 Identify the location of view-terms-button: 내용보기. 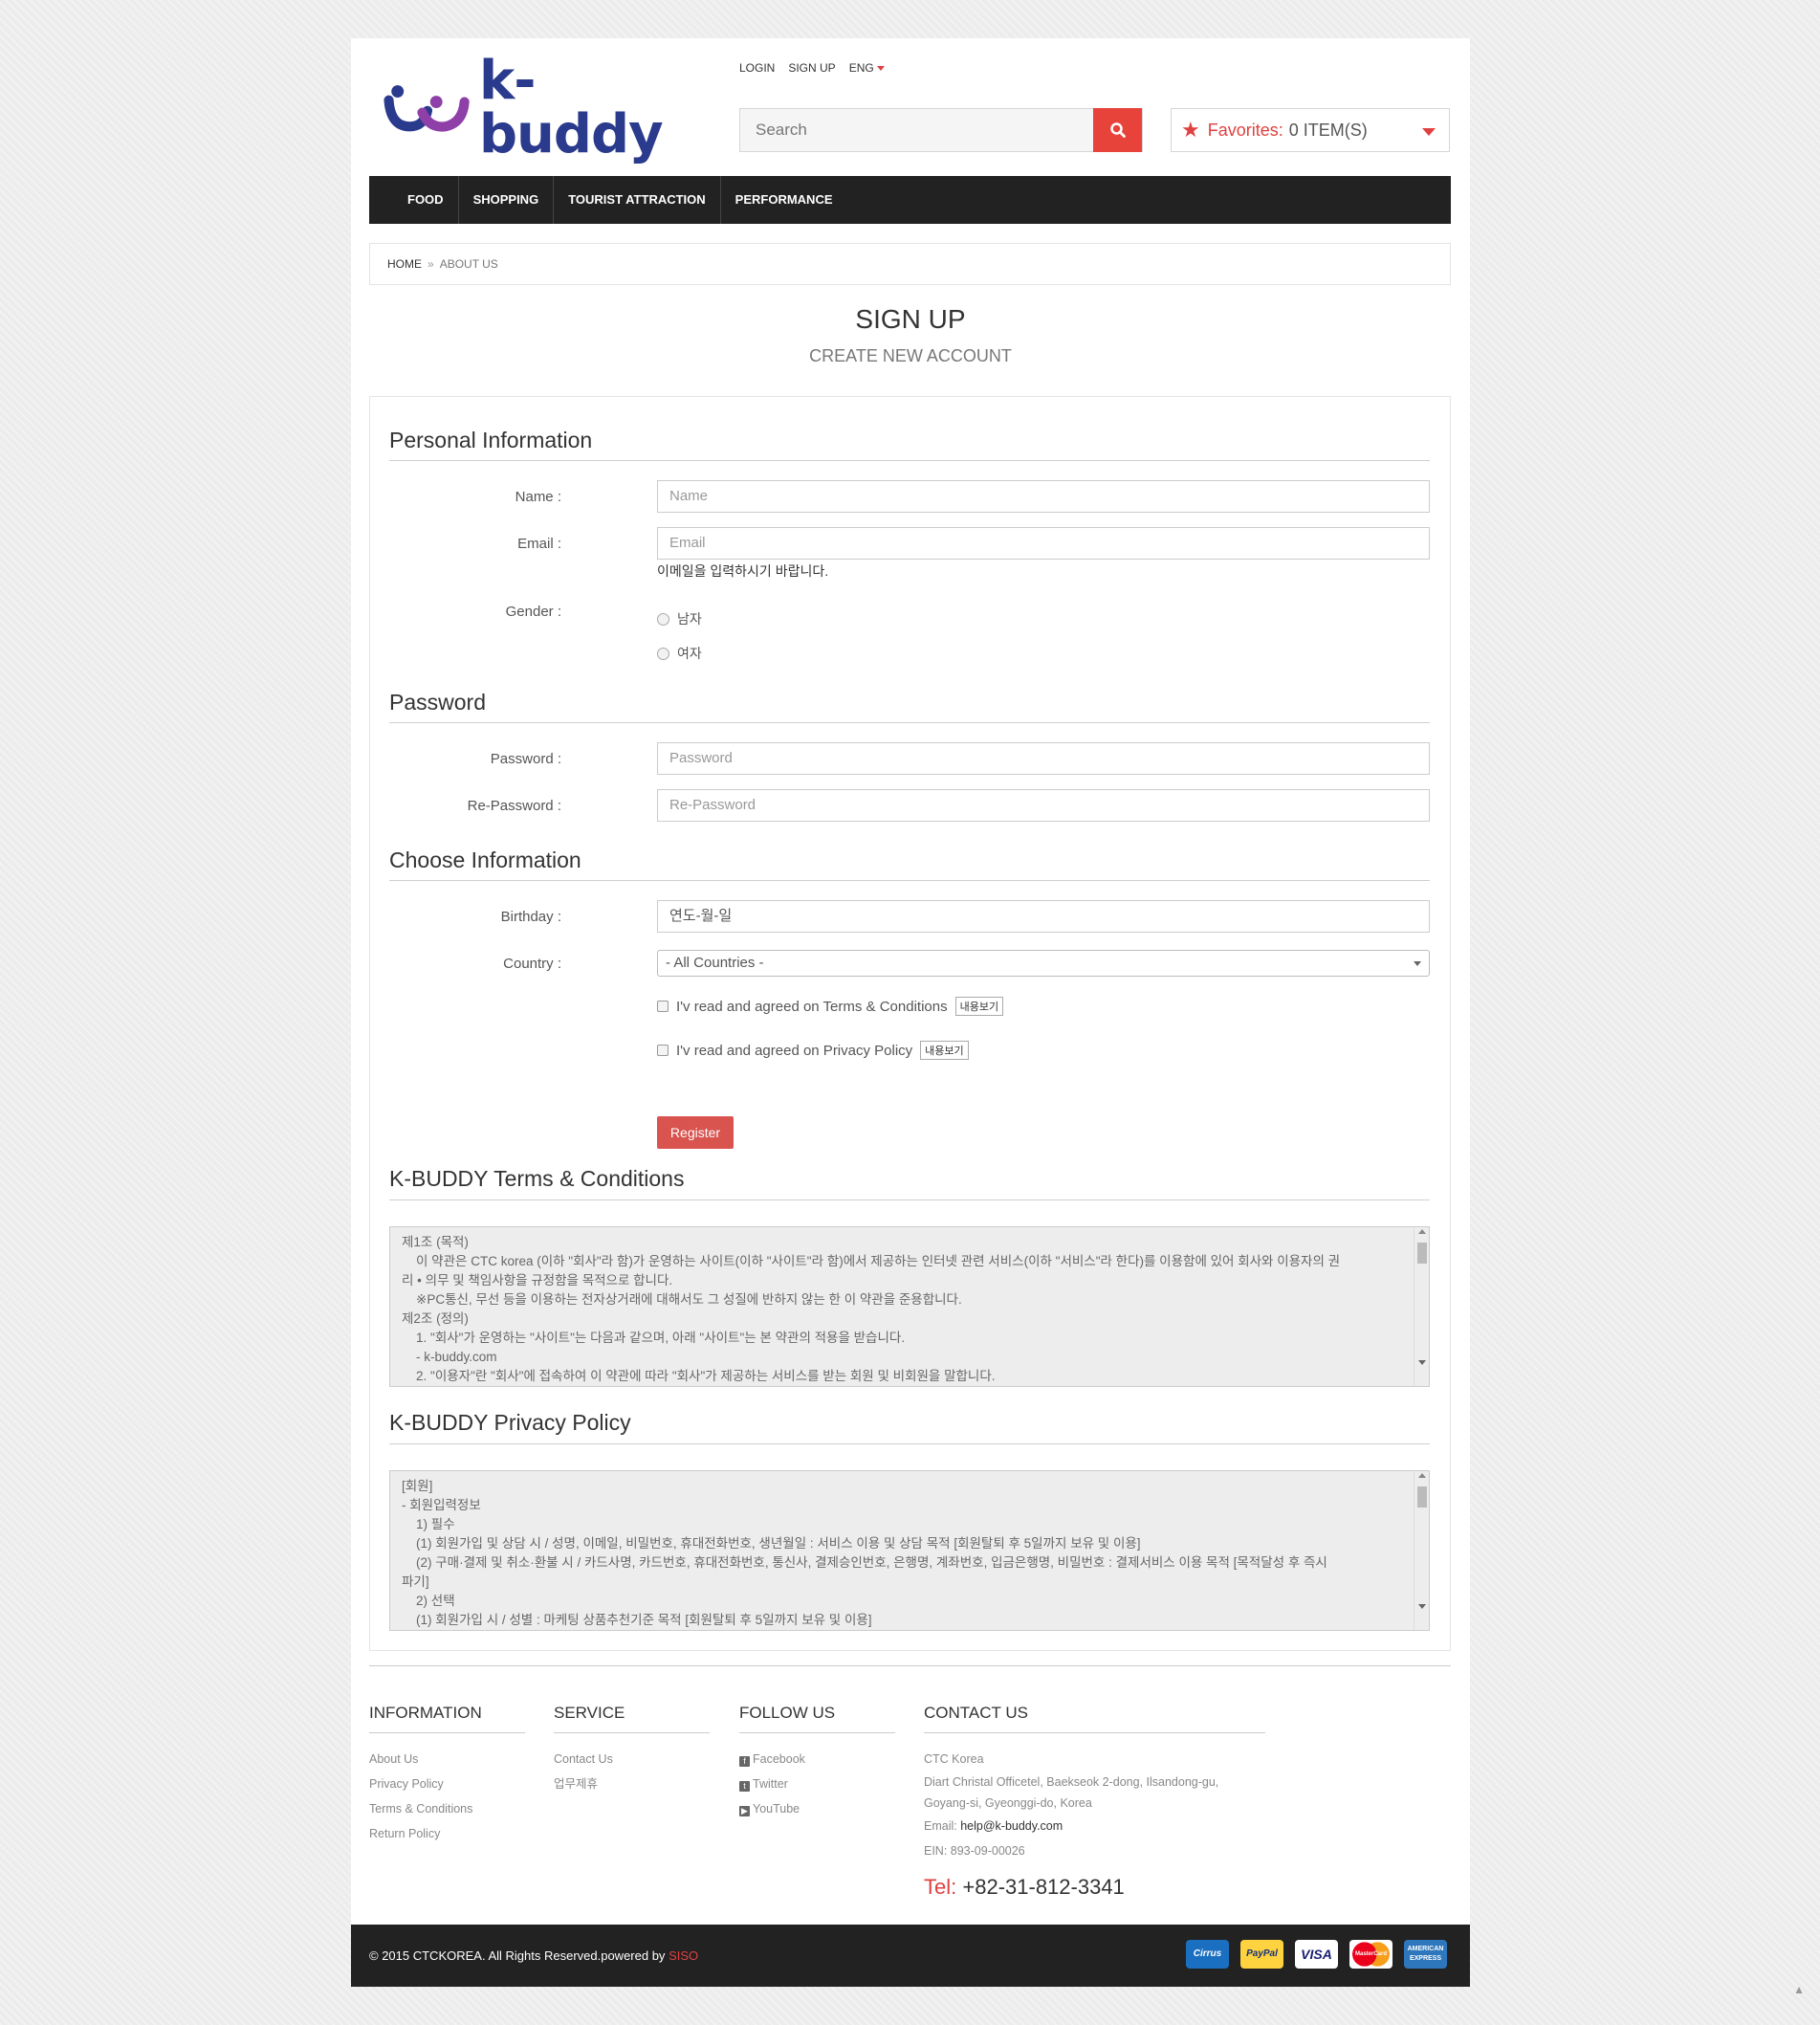
(979, 1007).